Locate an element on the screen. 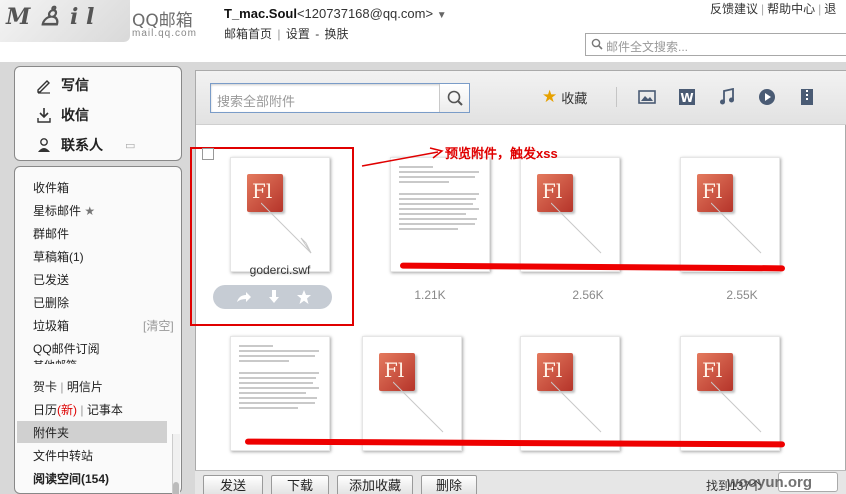  folder-inbox: 收件箱 is located at coordinates (51, 187).